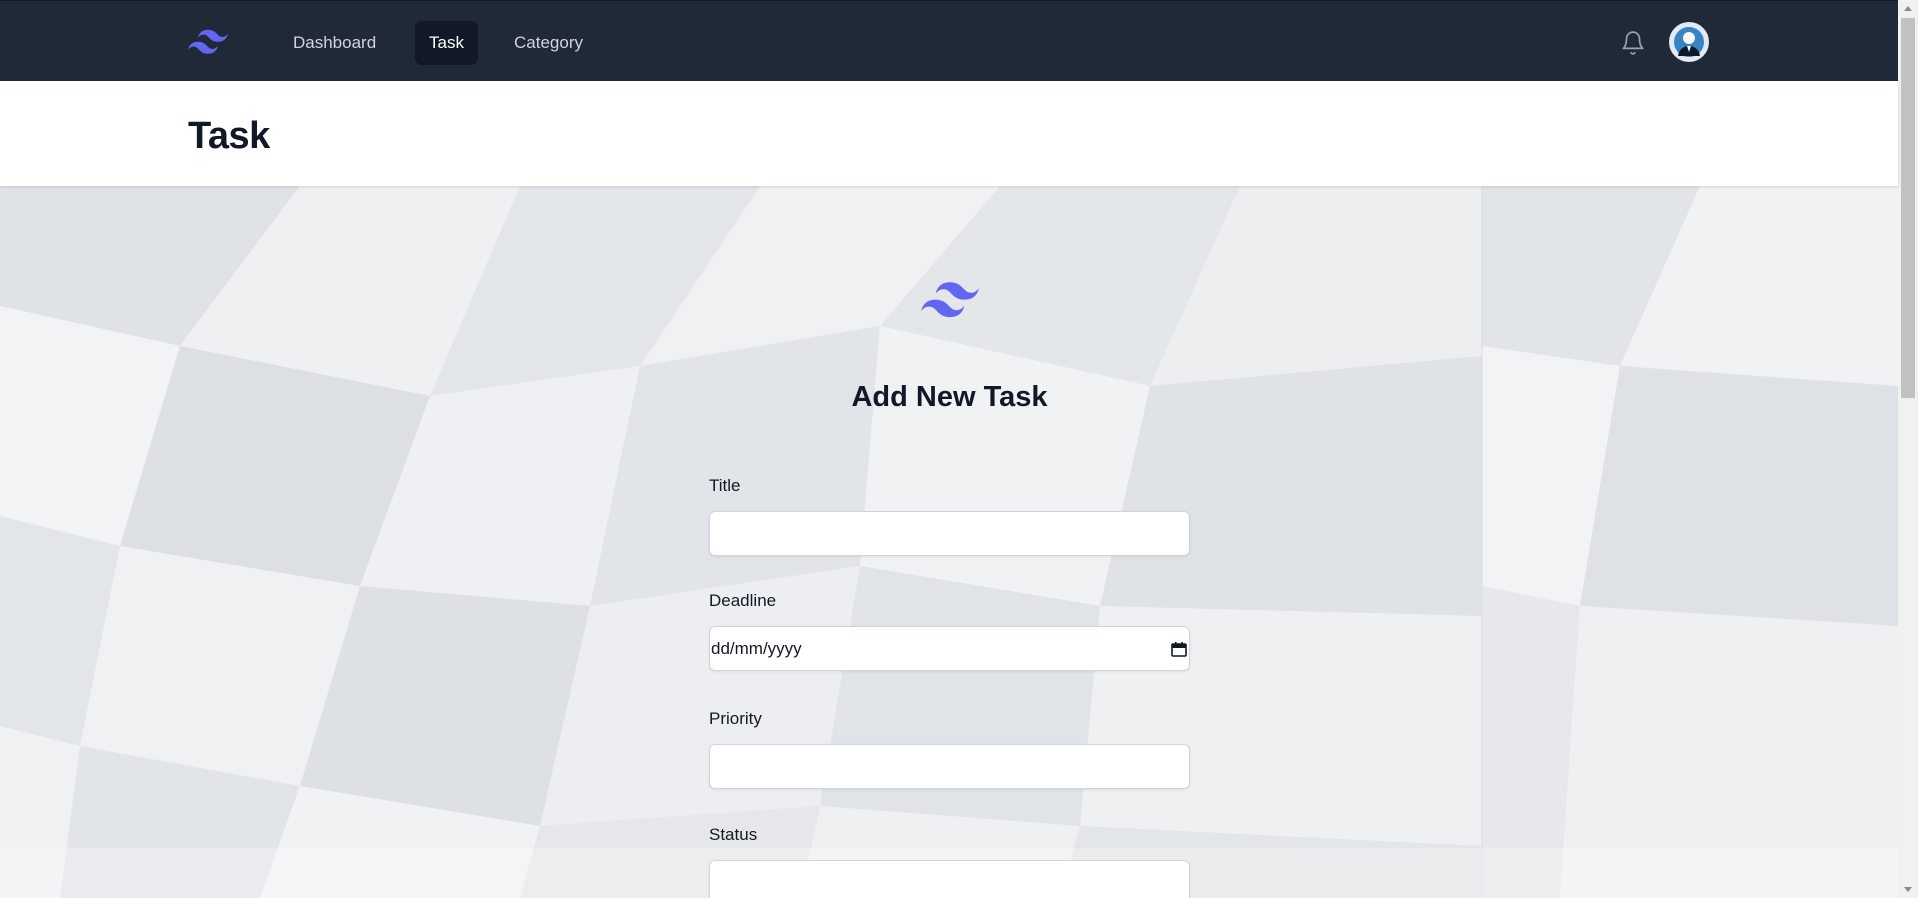 Image resolution: width=1918 pixels, height=898 pixels. I want to click on deadline-date-input: dd/mm/yyyy, so click(949, 648).